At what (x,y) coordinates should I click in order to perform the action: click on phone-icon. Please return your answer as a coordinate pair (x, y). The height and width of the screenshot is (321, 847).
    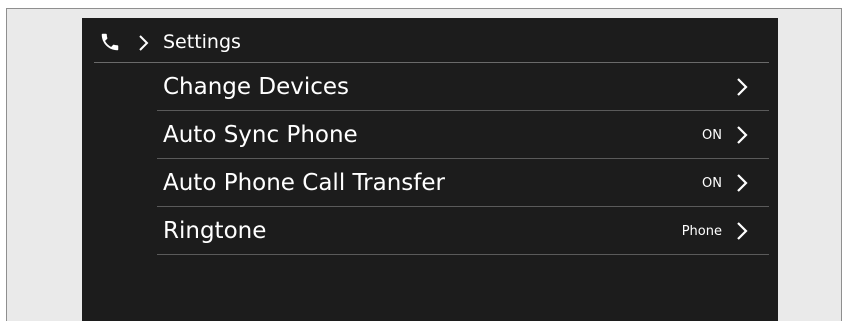
    Looking at the image, I should click on (110, 42).